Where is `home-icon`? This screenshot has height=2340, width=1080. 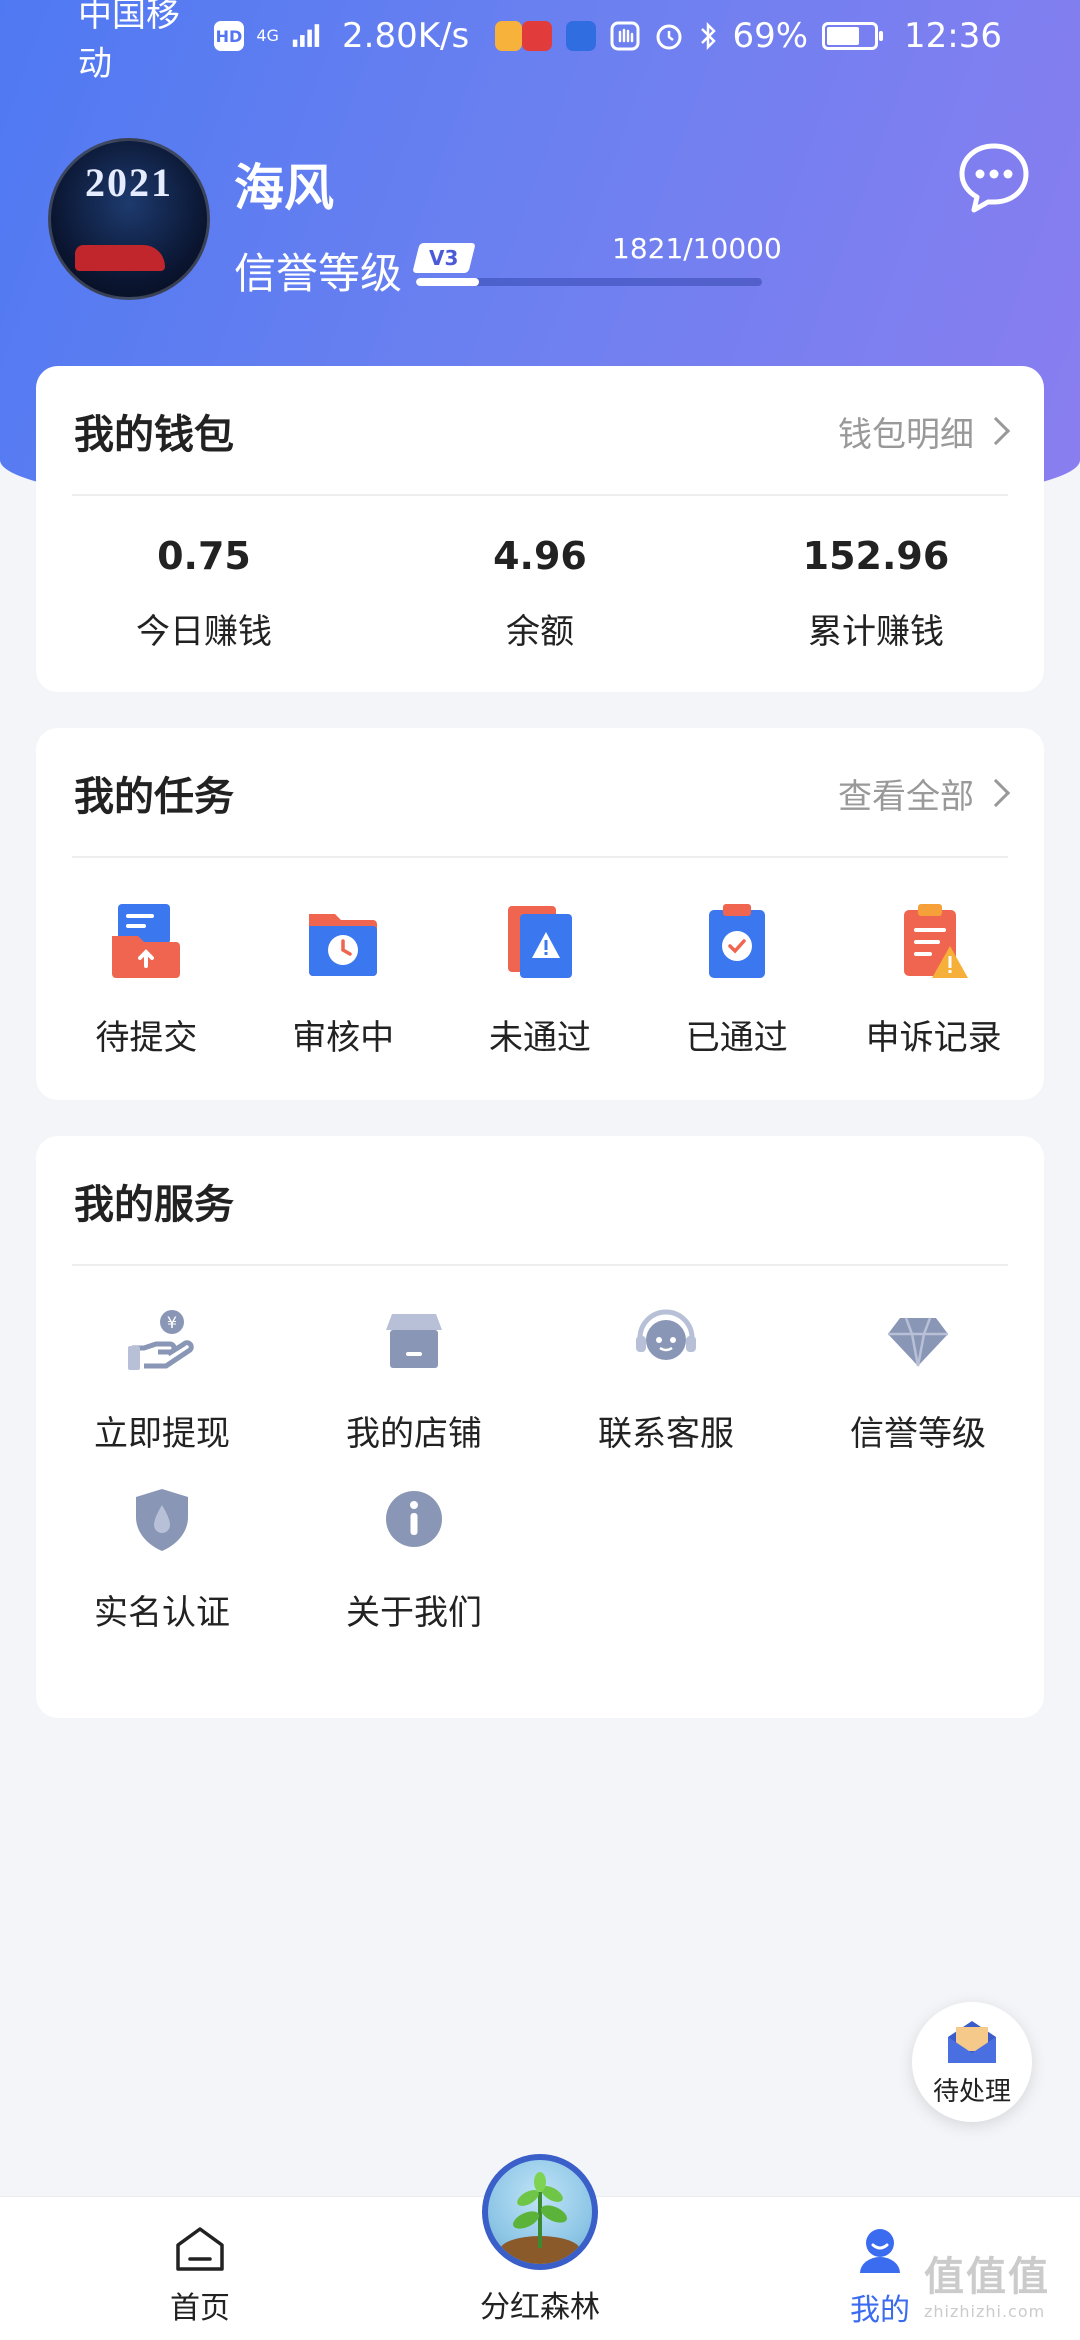 home-icon is located at coordinates (200, 2249).